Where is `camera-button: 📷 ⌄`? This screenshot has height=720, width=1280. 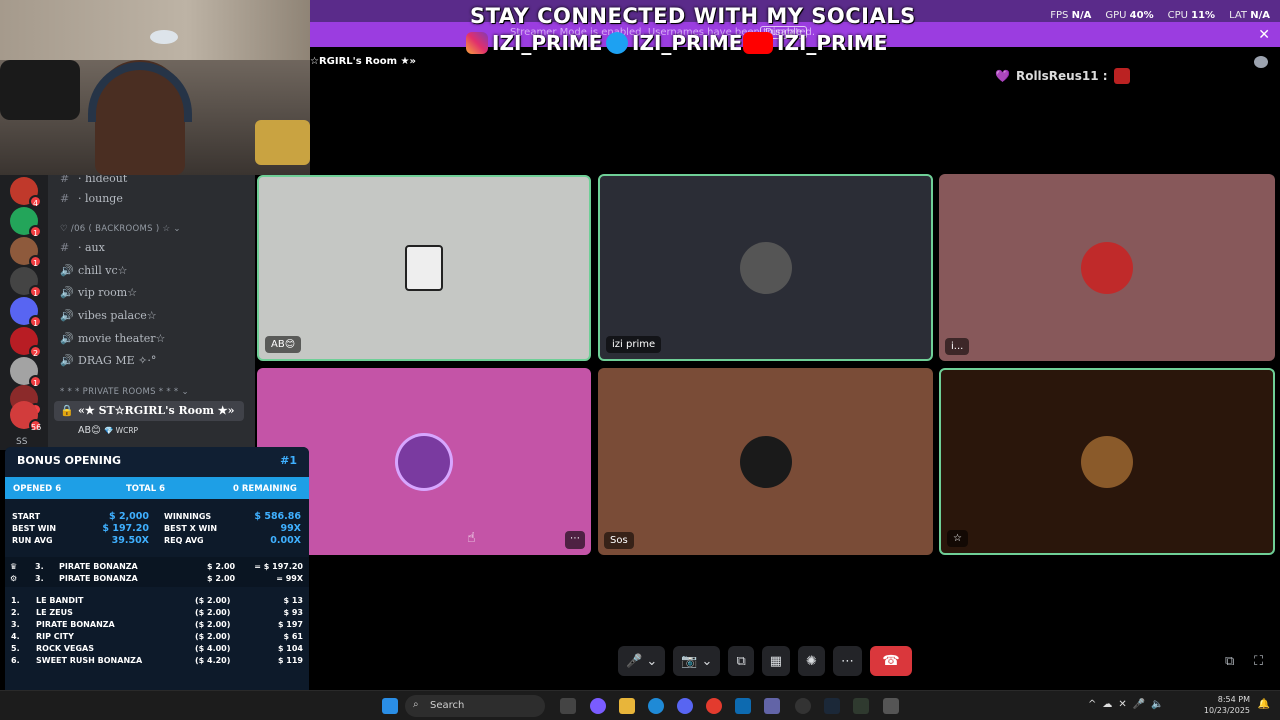
camera-button: 📷 ⌄ is located at coordinates (697, 661).